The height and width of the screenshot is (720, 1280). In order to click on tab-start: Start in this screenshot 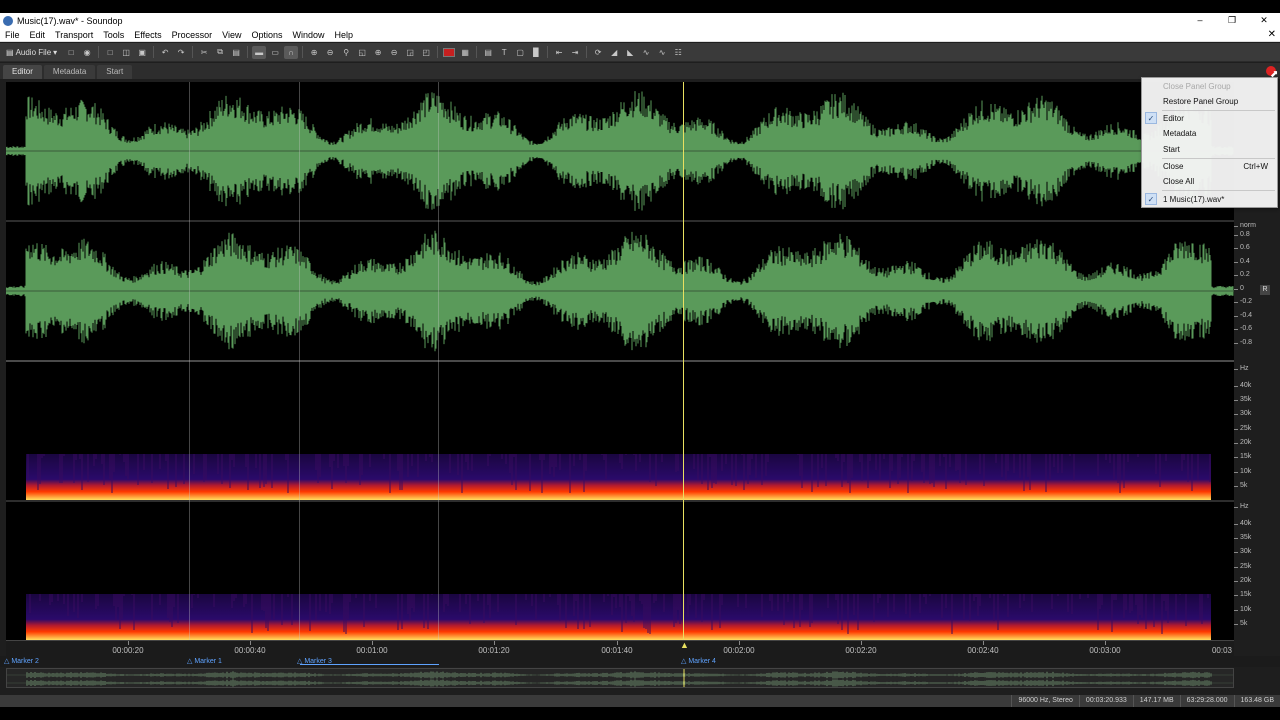, I will do `click(115, 72)`.